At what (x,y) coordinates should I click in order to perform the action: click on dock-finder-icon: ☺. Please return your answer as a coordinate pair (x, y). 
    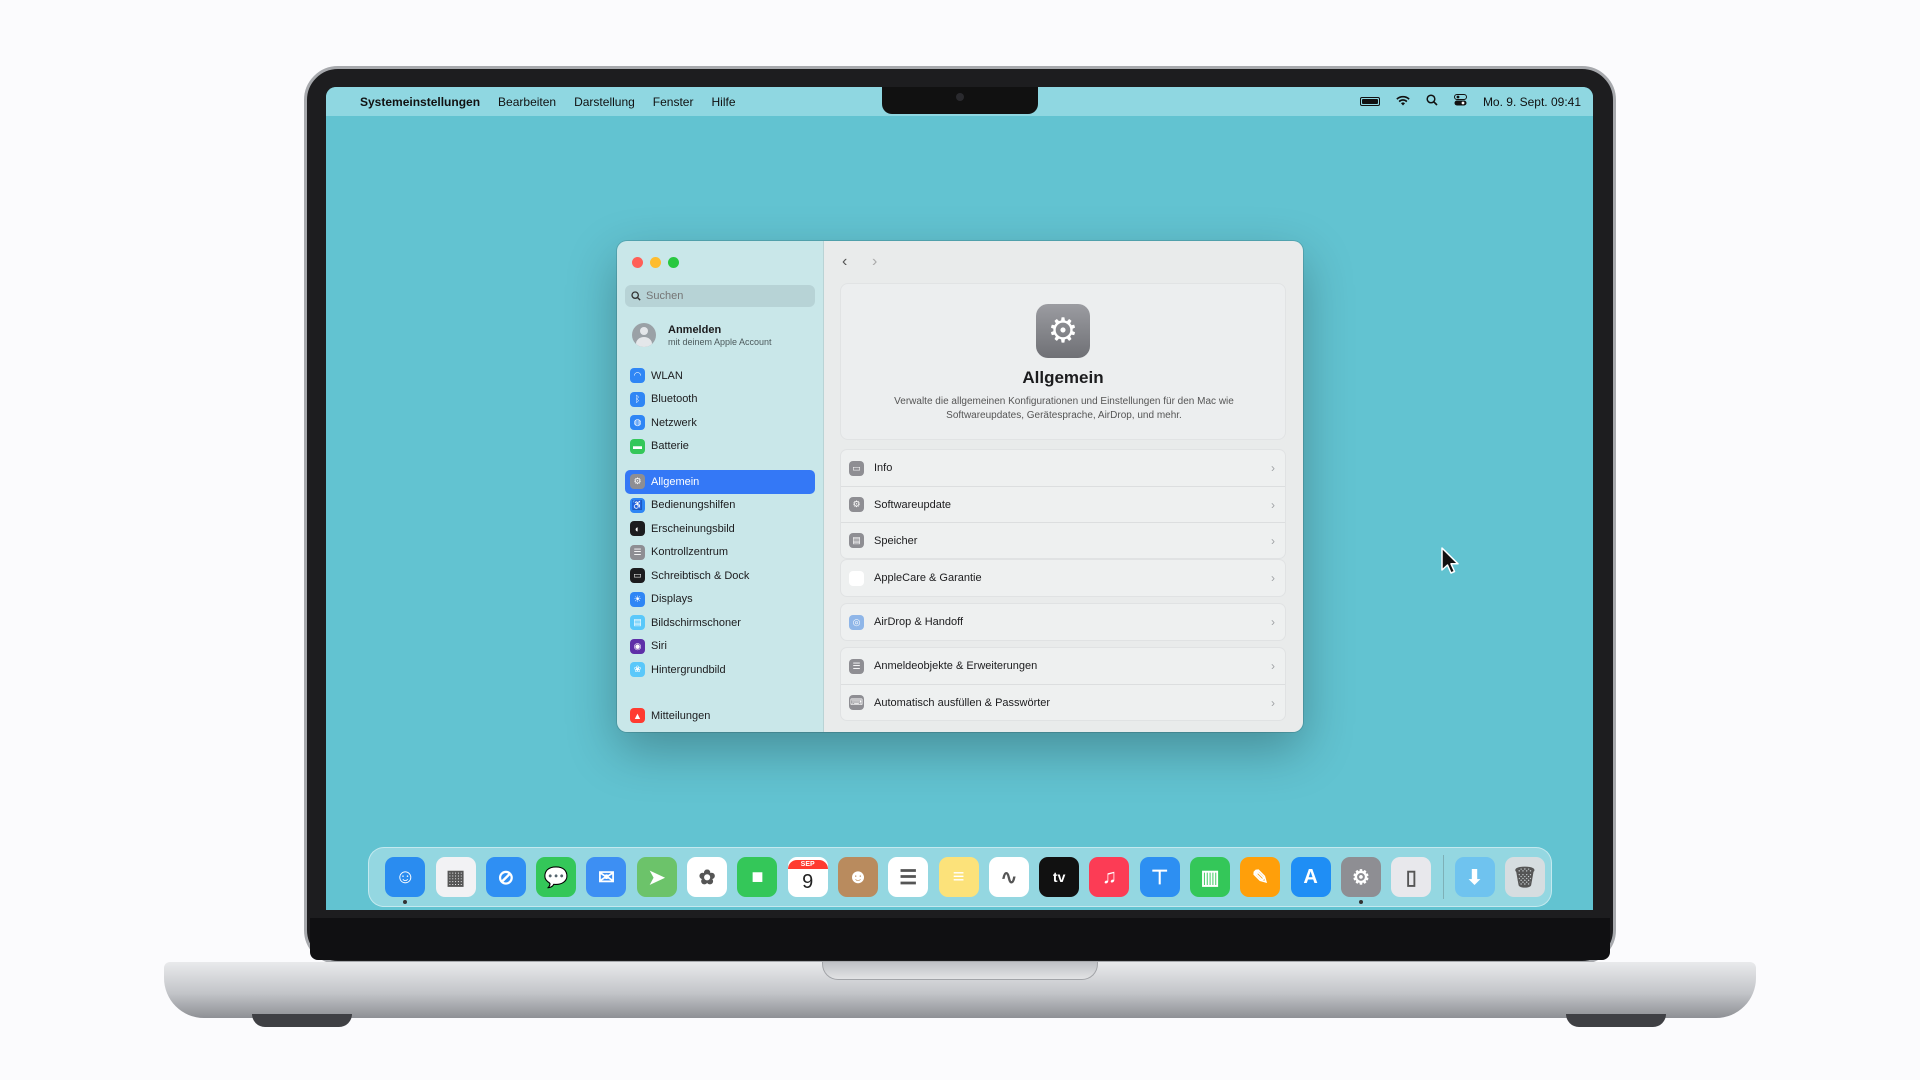
    Looking at the image, I should click on (405, 880).